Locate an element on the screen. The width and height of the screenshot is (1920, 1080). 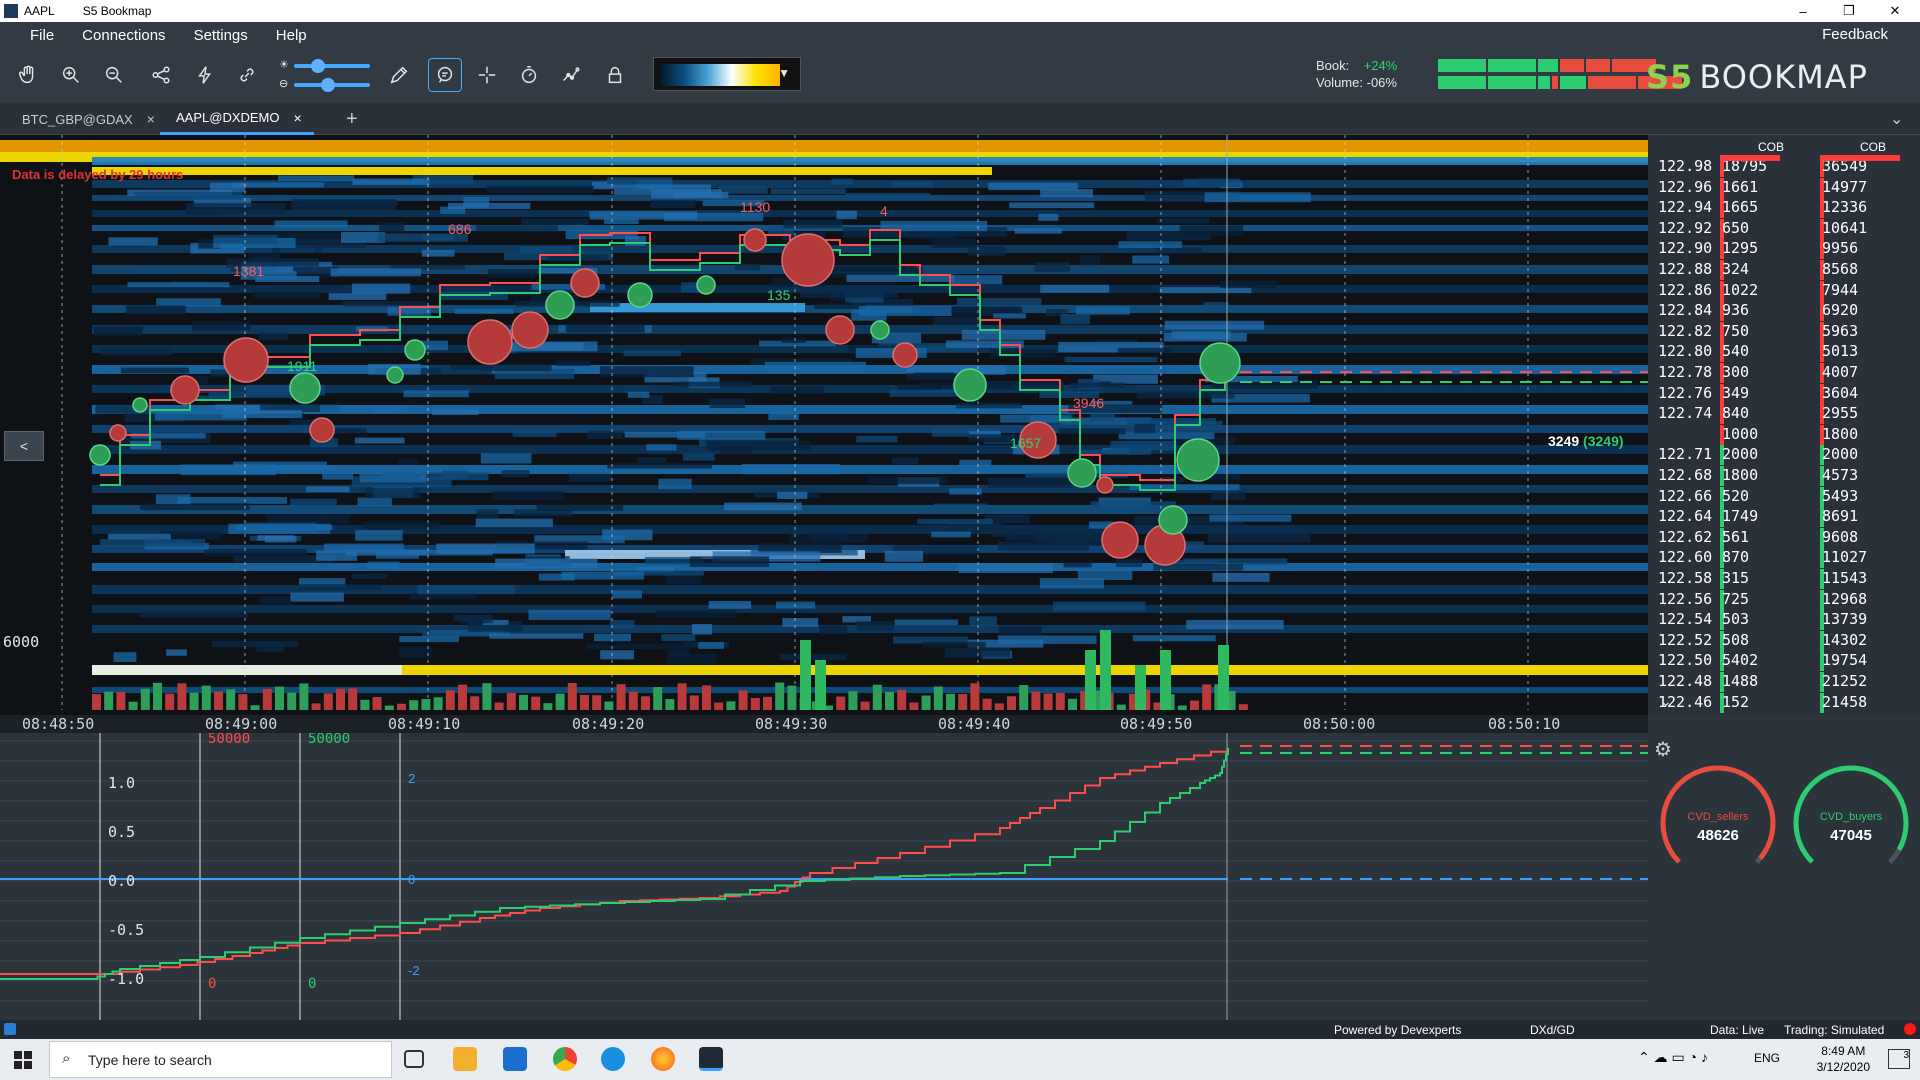
chrome-icon is located at coordinates (565, 1059).